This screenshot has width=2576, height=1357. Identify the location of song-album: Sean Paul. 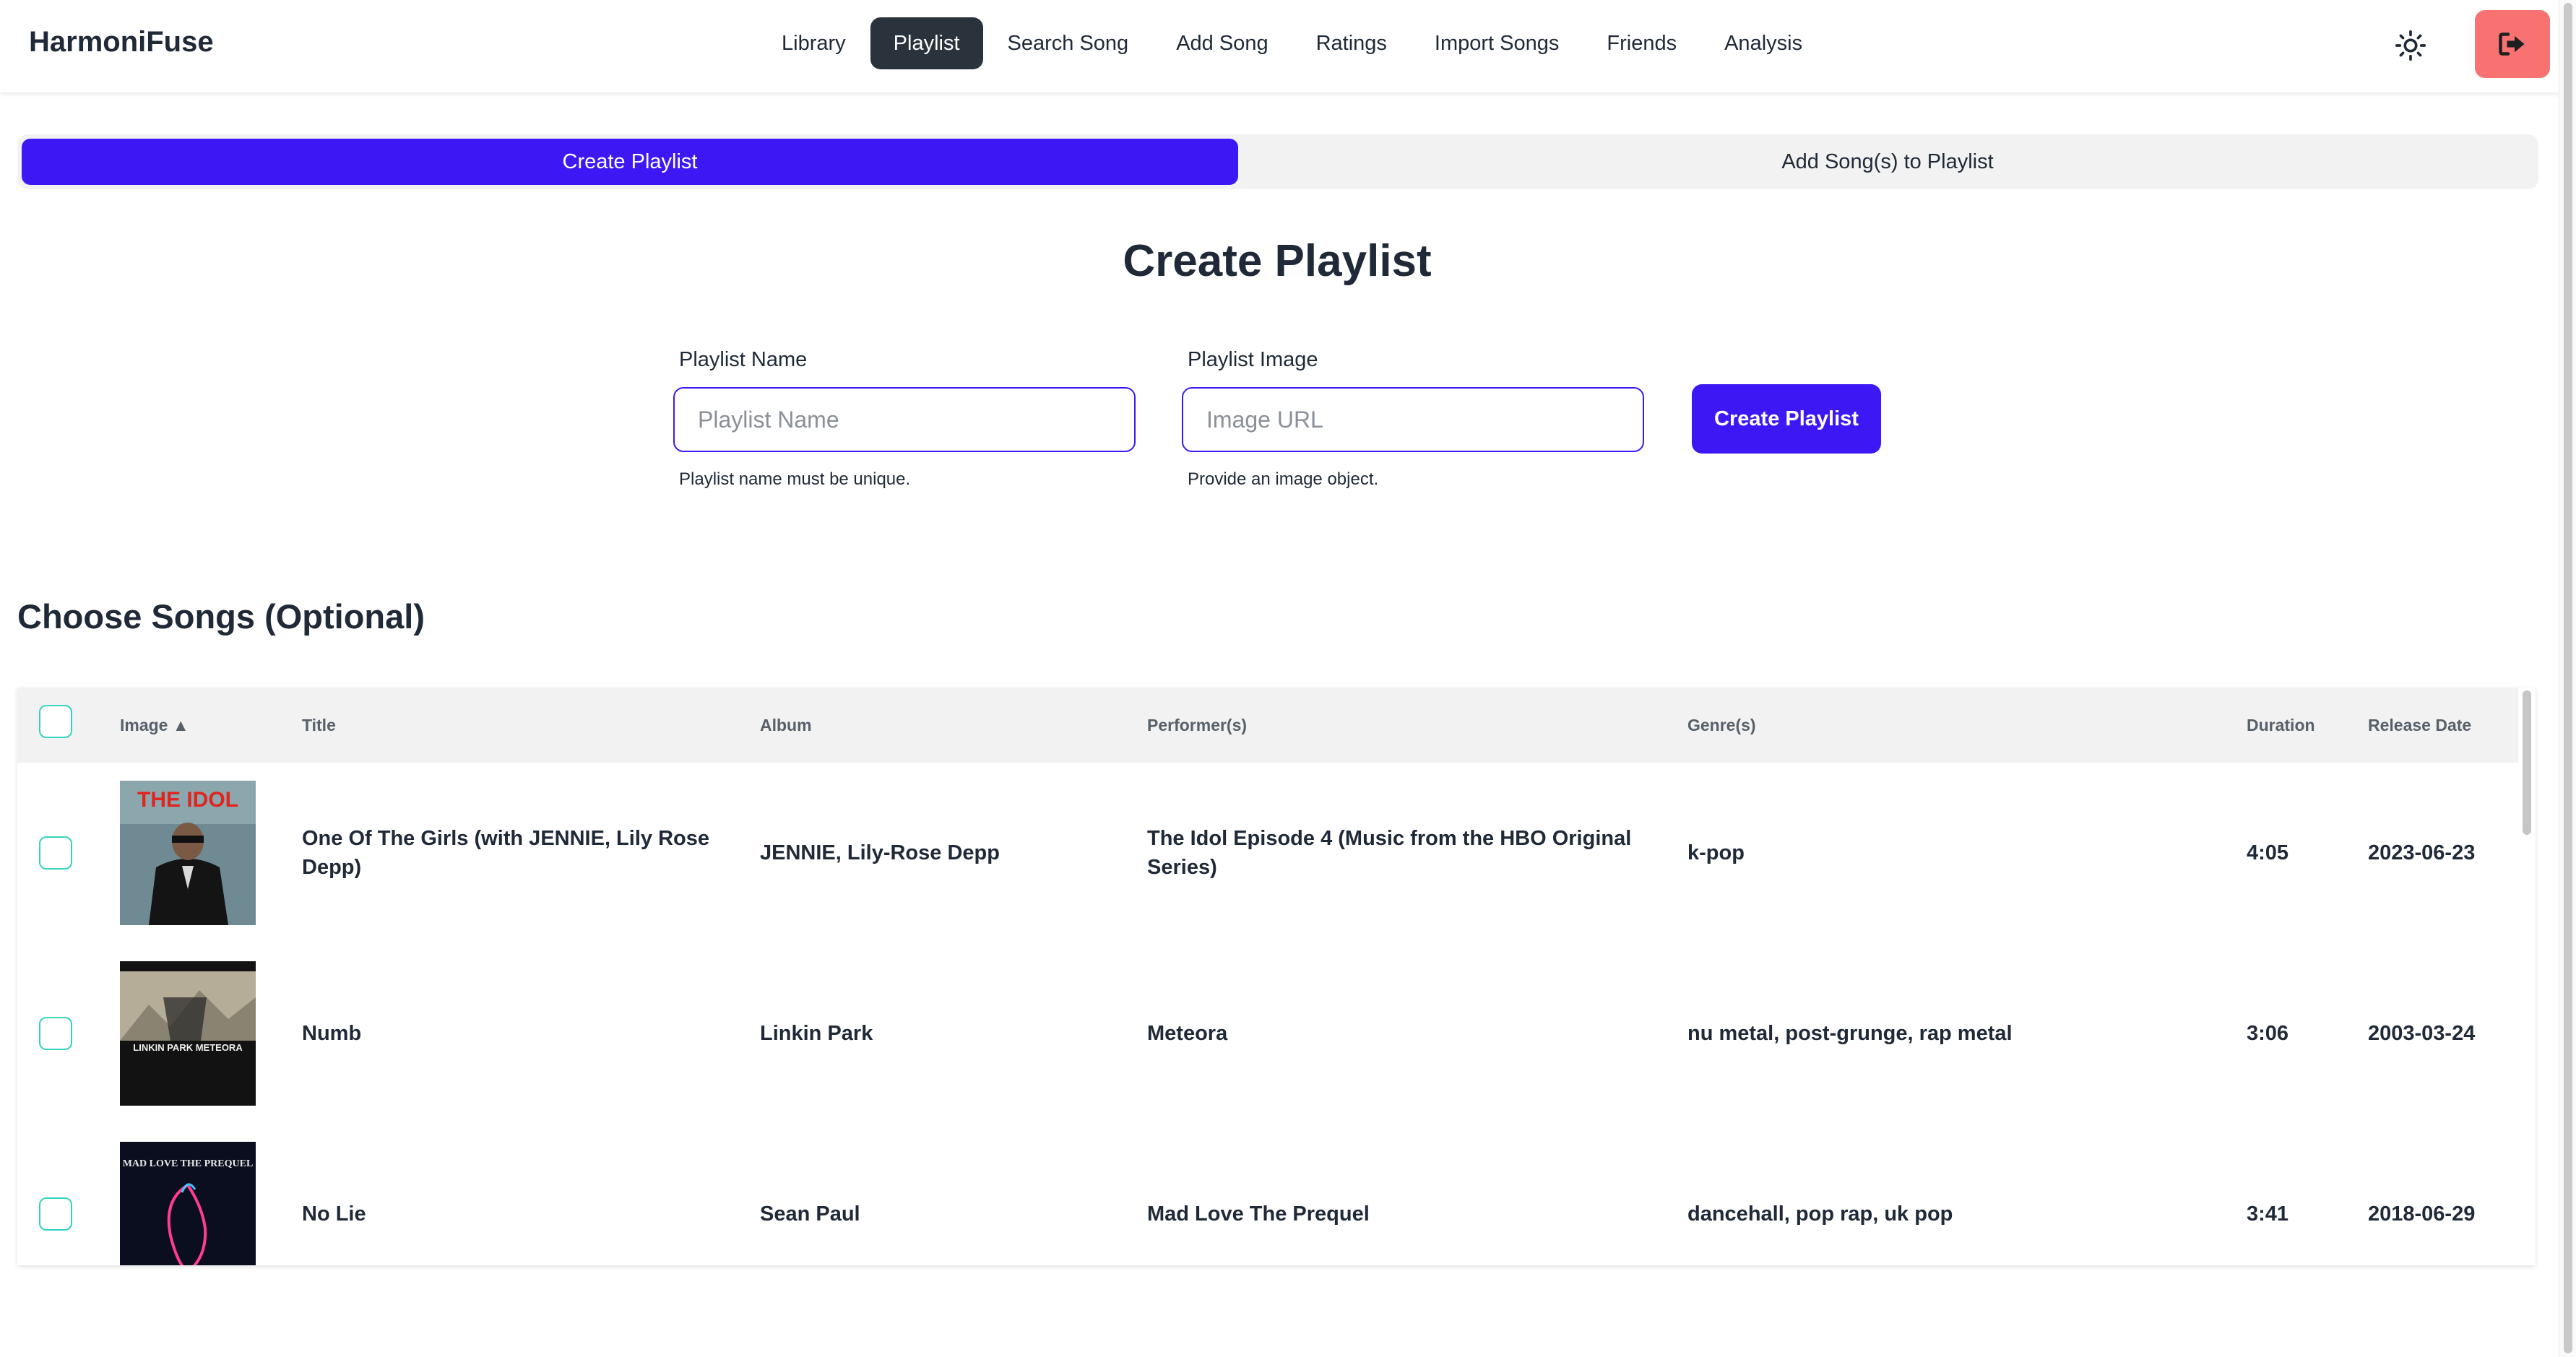
(810, 1214).